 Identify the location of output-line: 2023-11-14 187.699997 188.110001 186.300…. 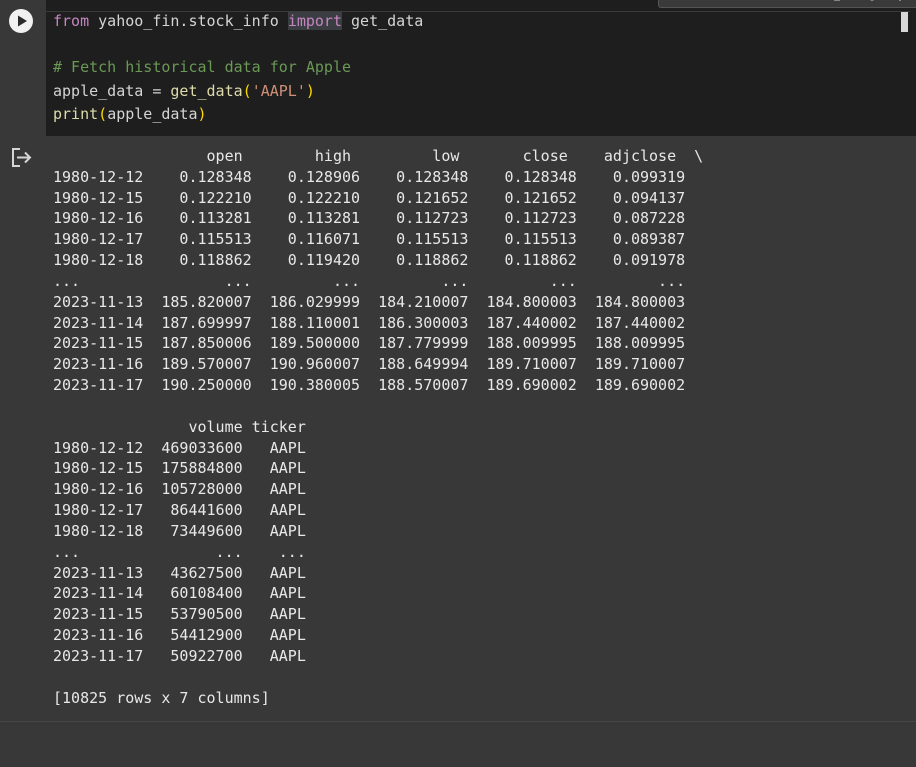
(369, 322).